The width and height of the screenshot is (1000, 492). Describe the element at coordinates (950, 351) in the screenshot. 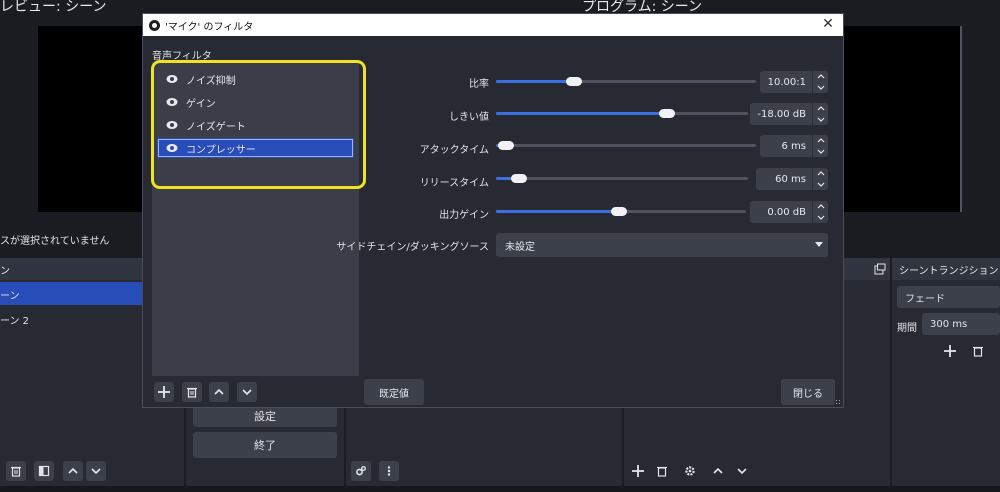

I see `add-transition-icon` at that location.